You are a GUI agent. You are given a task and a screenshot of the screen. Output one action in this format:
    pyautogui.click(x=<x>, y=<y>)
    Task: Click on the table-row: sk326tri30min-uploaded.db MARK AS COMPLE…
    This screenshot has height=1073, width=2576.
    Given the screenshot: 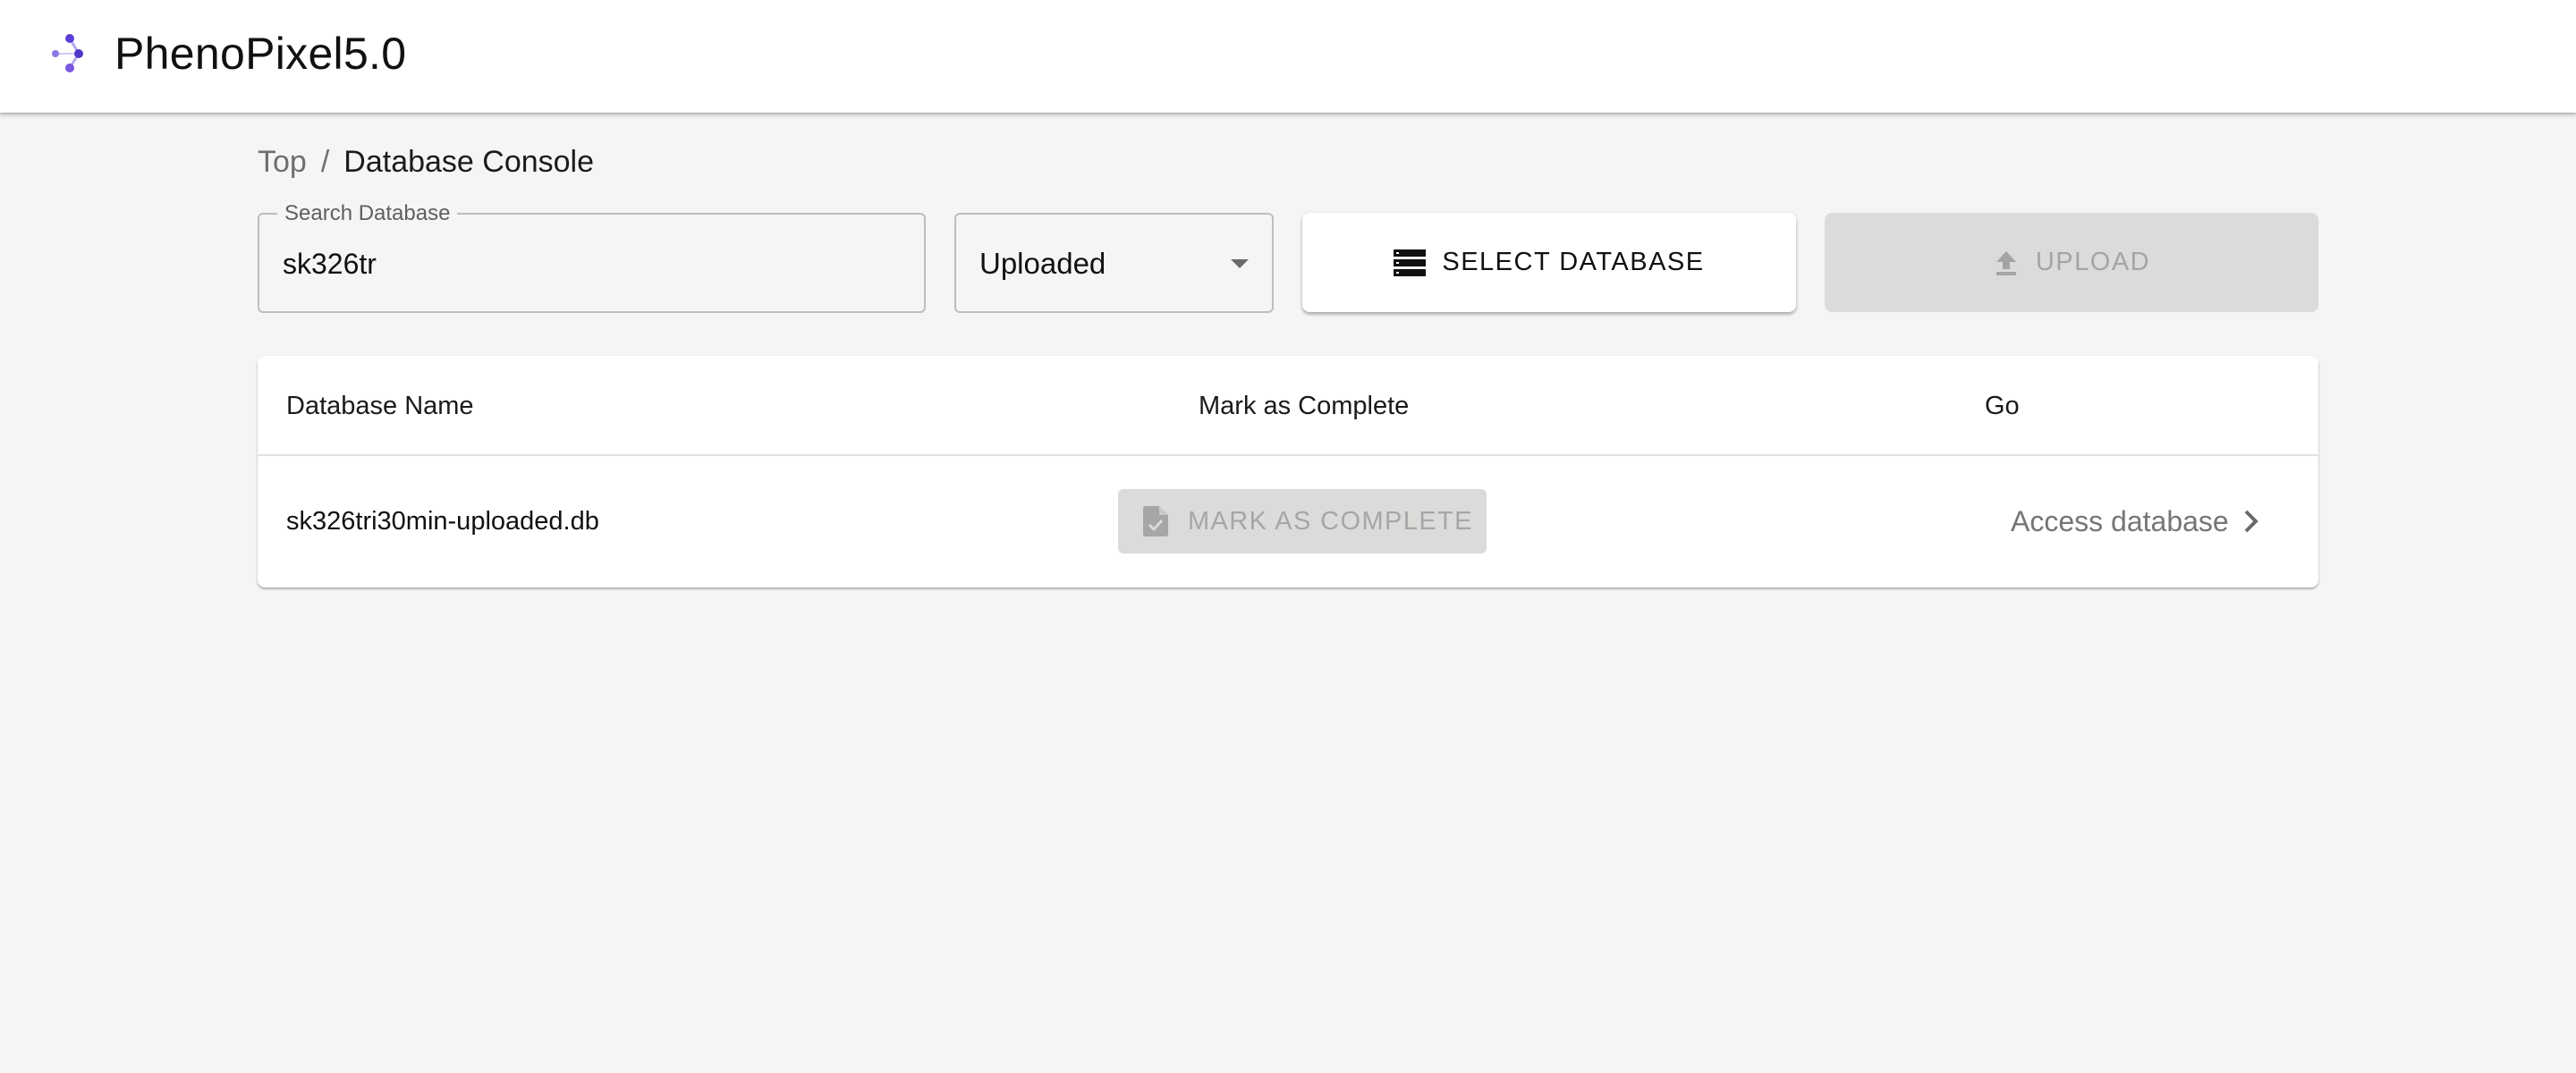 What is the action you would take?
    pyautogui.click(x=1288, y=522)
    